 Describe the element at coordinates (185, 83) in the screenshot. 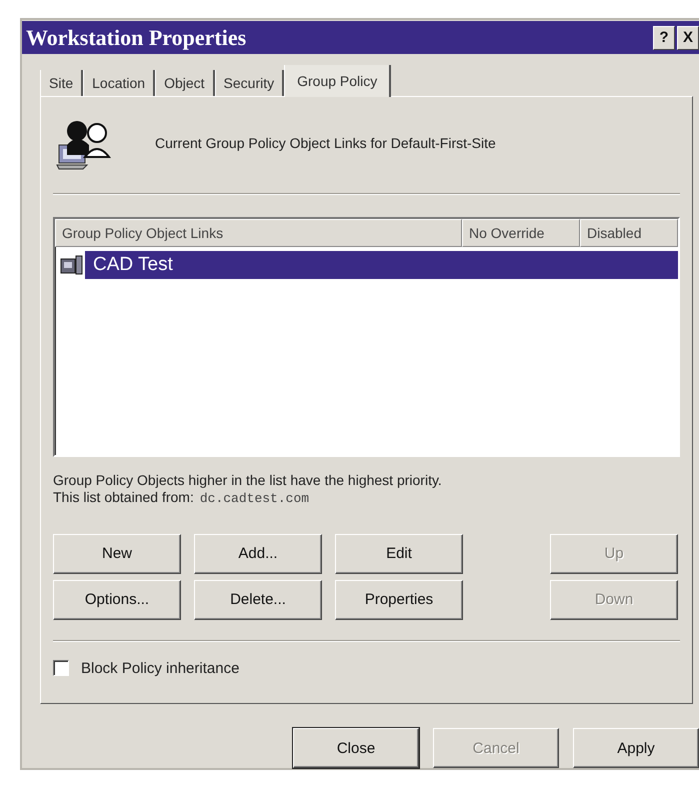

I see `tab: Object` at that location.